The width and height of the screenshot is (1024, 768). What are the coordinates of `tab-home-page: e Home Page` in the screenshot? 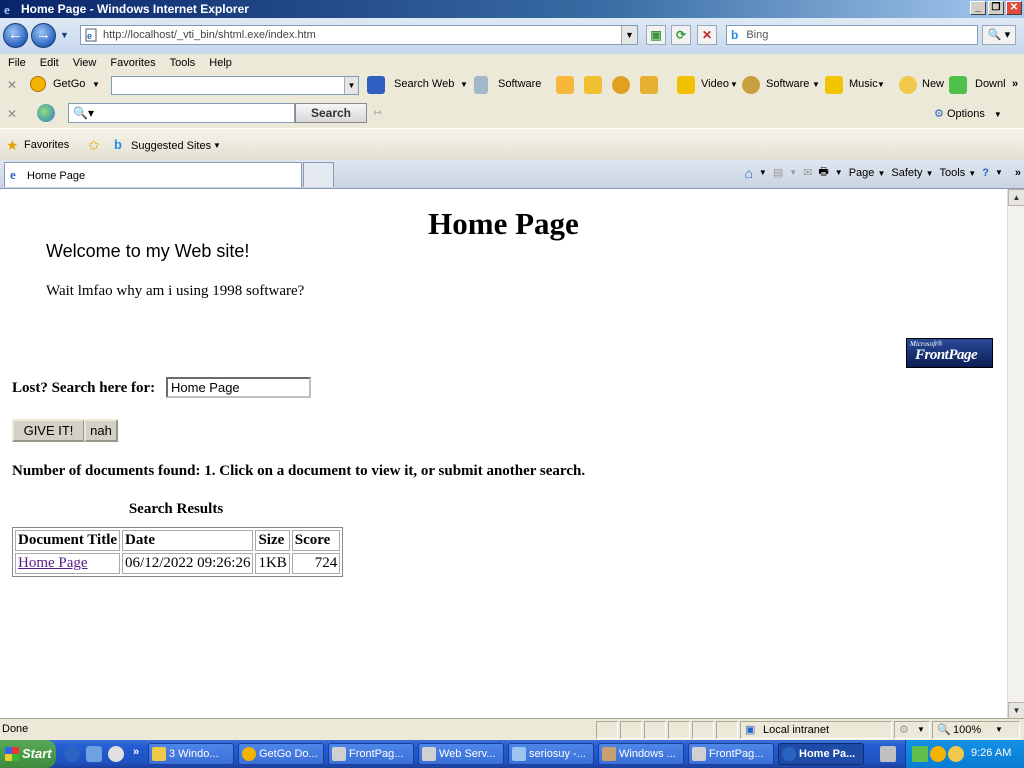 It's located at (153, 174).